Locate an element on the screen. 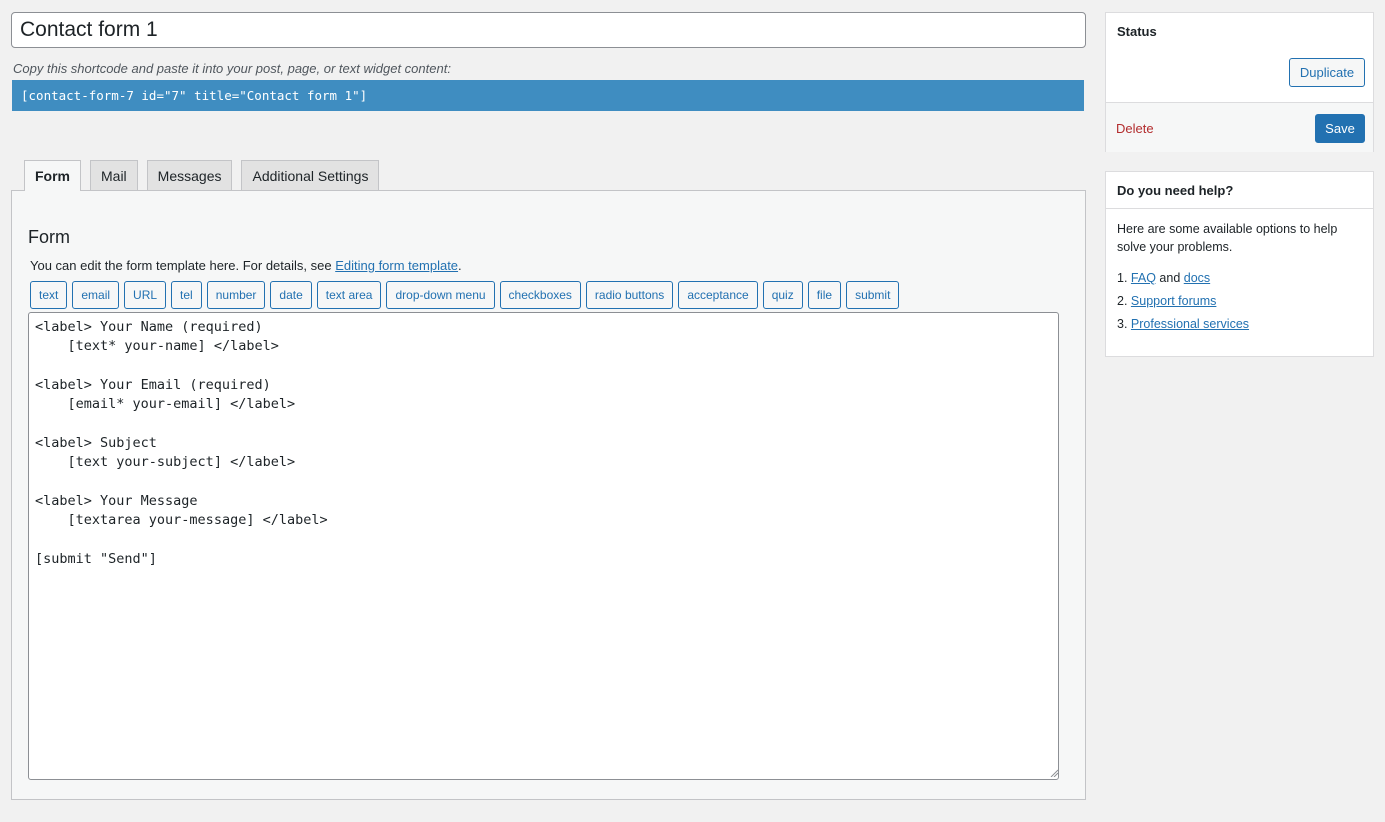  list-number: 1. is located at coordinates (1122, 278).